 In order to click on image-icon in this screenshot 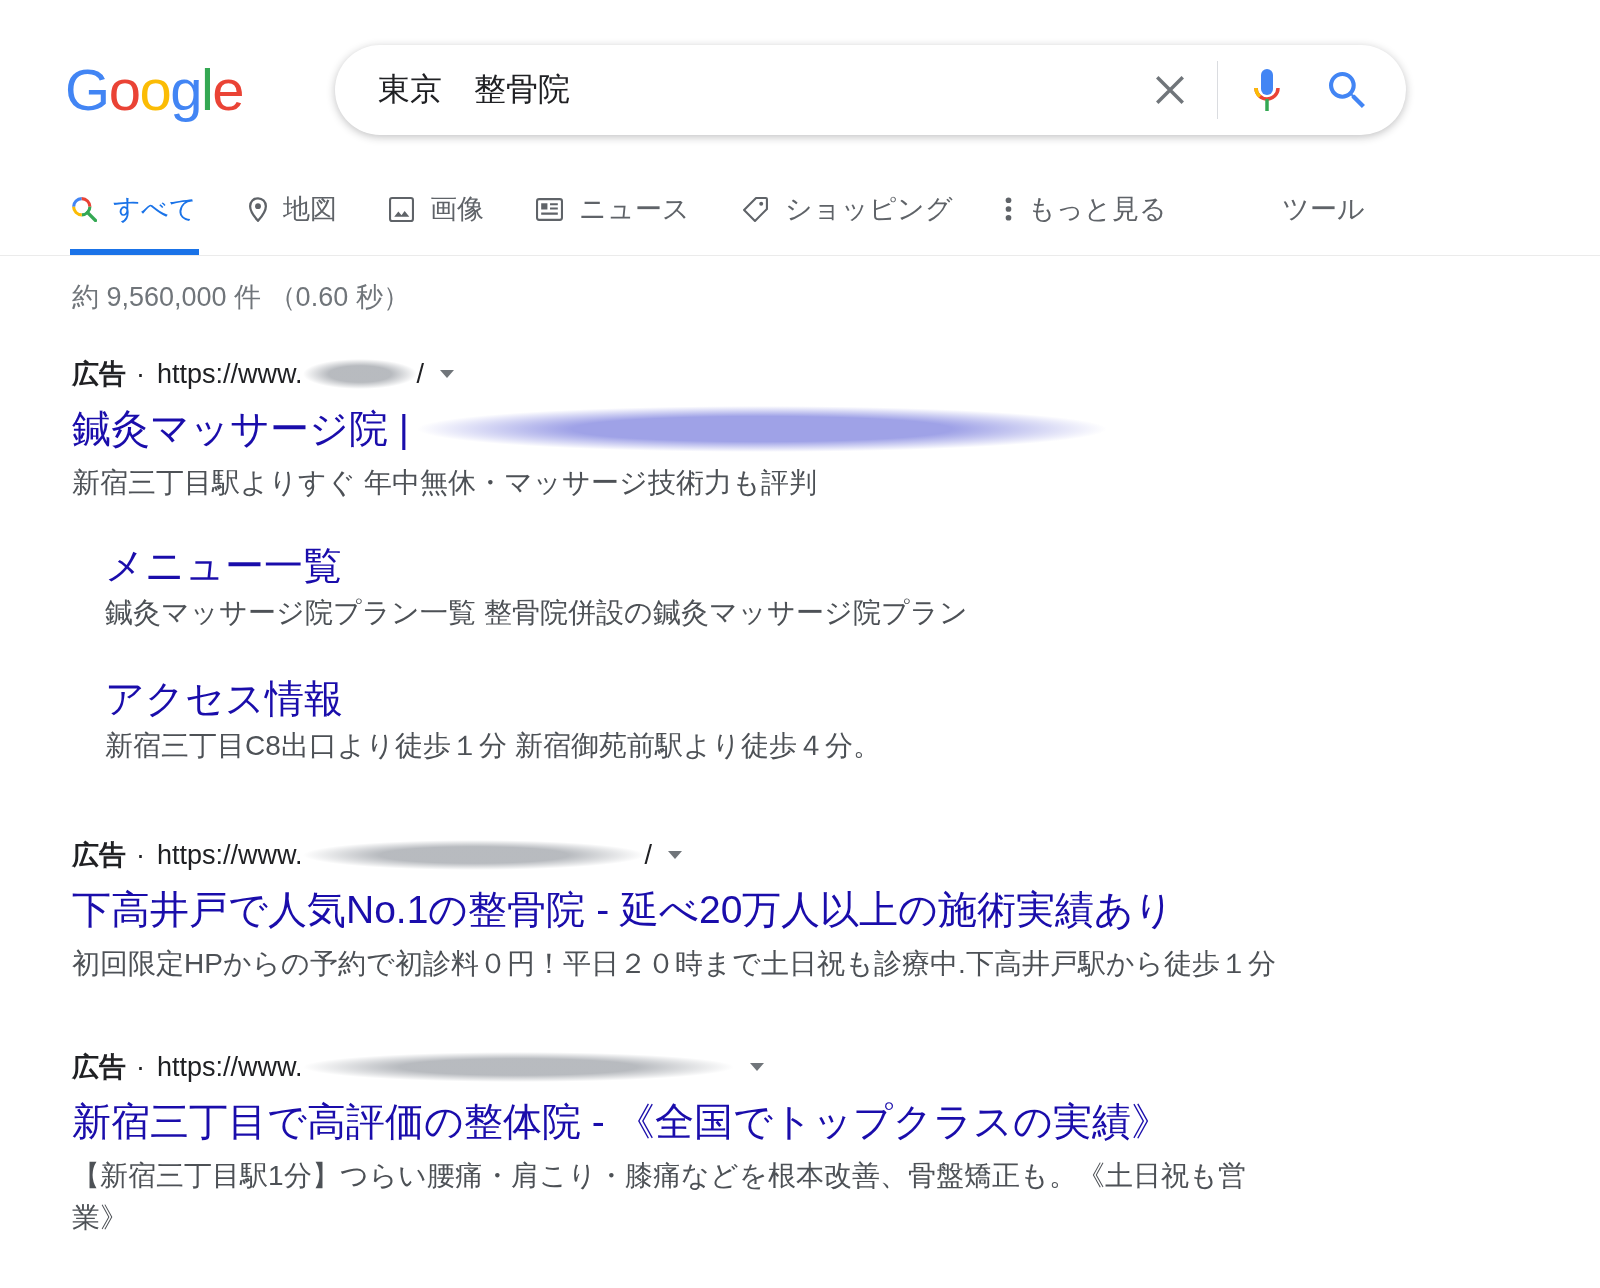, I will do `click(401, 209)`.